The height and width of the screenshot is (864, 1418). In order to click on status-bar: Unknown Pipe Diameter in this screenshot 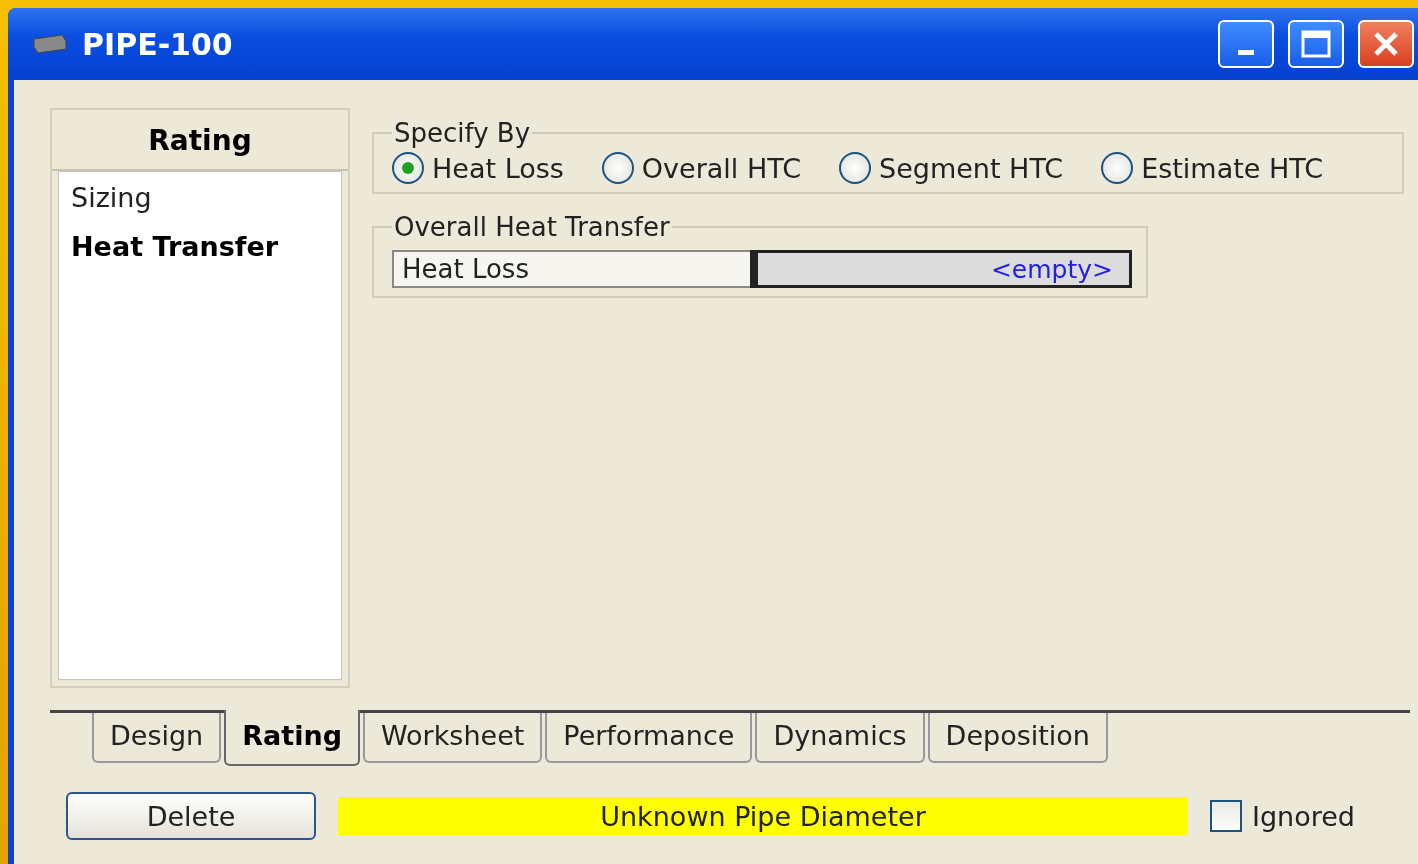, I will do `click(763, 816)`.